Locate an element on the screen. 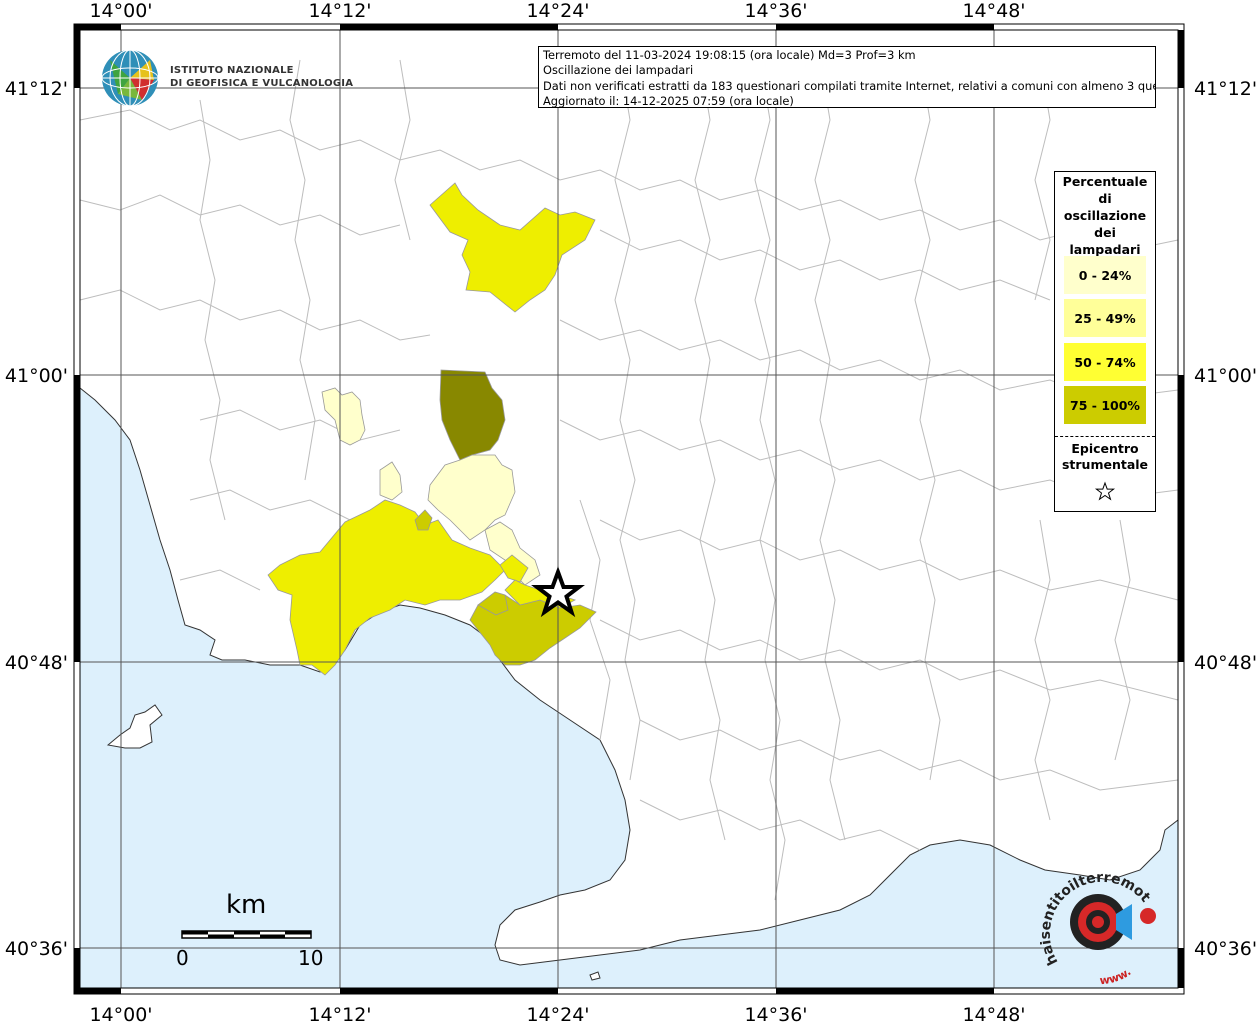 The width and height of the screenshot is (1257, 1024). lat-labels-left: 41°12' 41°00' 40°48' 40°36' is located at coordinates (36, 519).